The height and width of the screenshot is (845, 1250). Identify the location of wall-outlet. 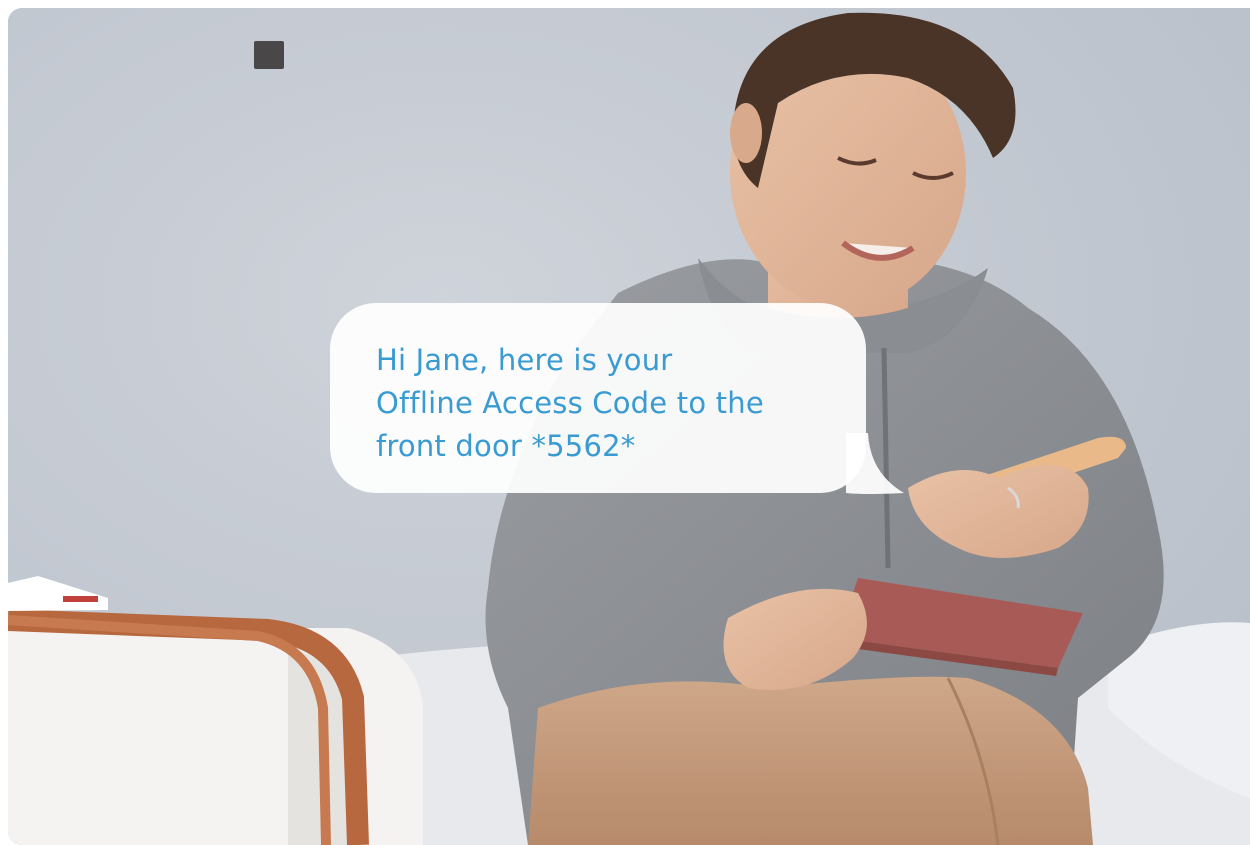
(269, 55).